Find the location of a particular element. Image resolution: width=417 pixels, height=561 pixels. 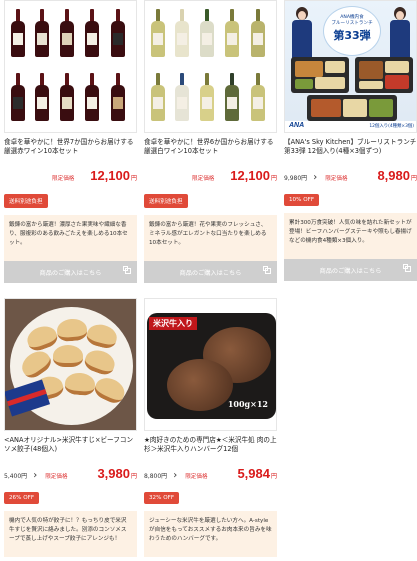

red-wine-bottles-image is located at coordinates (70, 66).